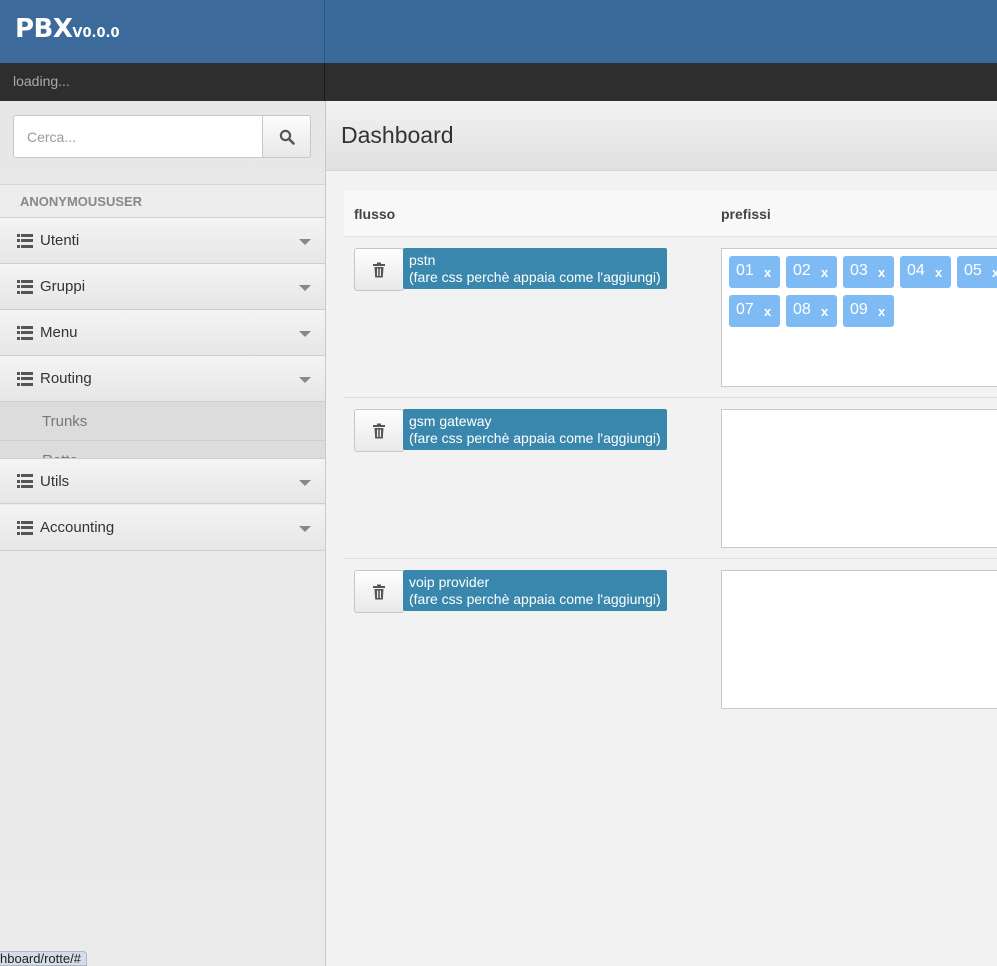  What do you see at coordinates (162, 421) in the screenshot?
I see `submenu-item-trunks: Trunks` at bounding box center [162, 421].